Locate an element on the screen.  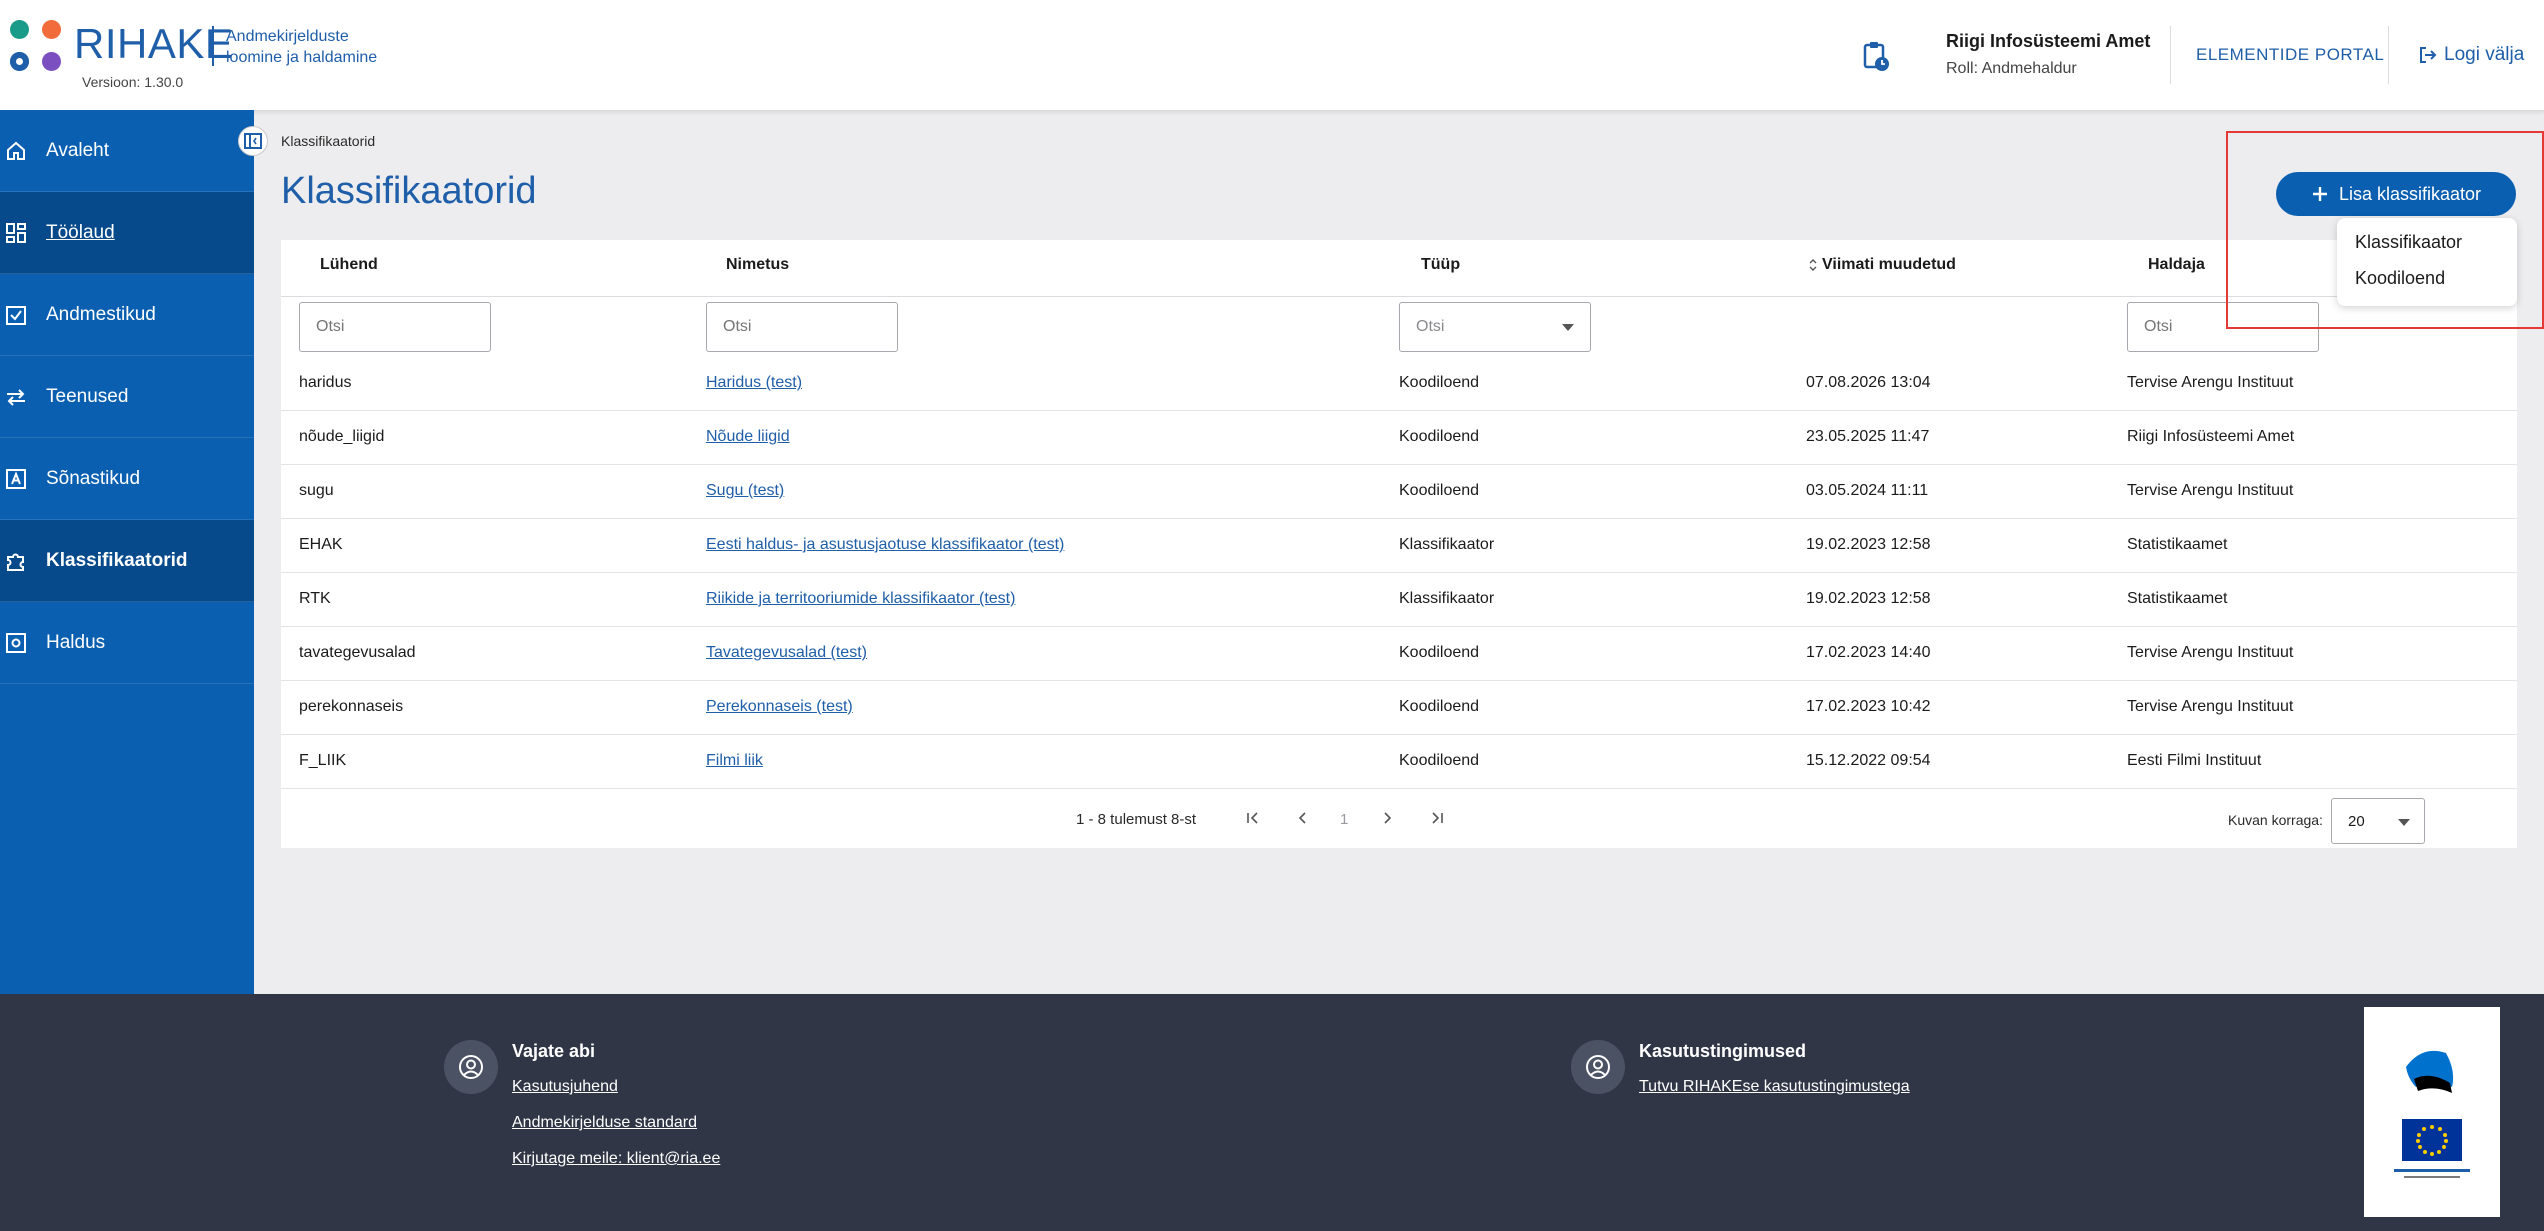
chevron-left-icon is located at coordinates (1302, 818).